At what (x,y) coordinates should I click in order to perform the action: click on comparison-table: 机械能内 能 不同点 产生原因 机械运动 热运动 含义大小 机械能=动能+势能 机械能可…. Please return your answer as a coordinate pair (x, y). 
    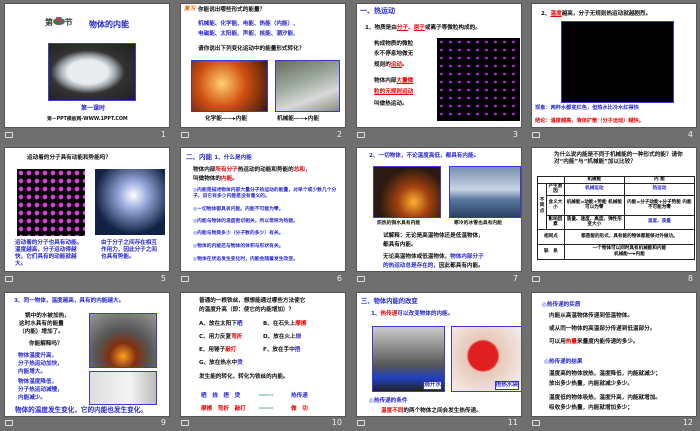
    Looking at the image, I should click on (616, 218).